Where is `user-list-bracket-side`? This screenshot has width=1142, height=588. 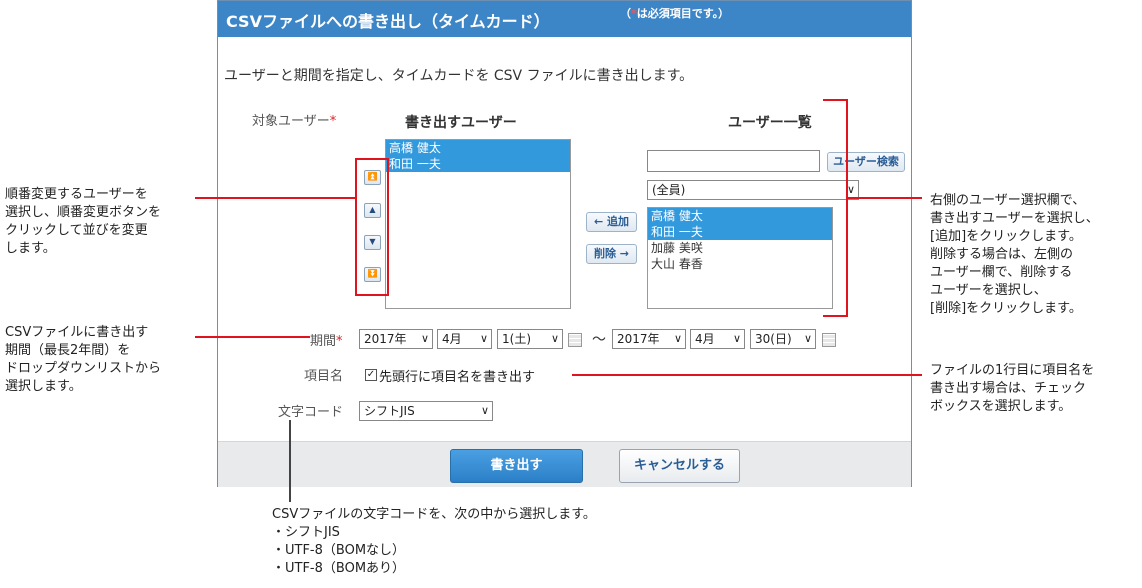
user-list-bracket-side is located at coordinates (847, 208).